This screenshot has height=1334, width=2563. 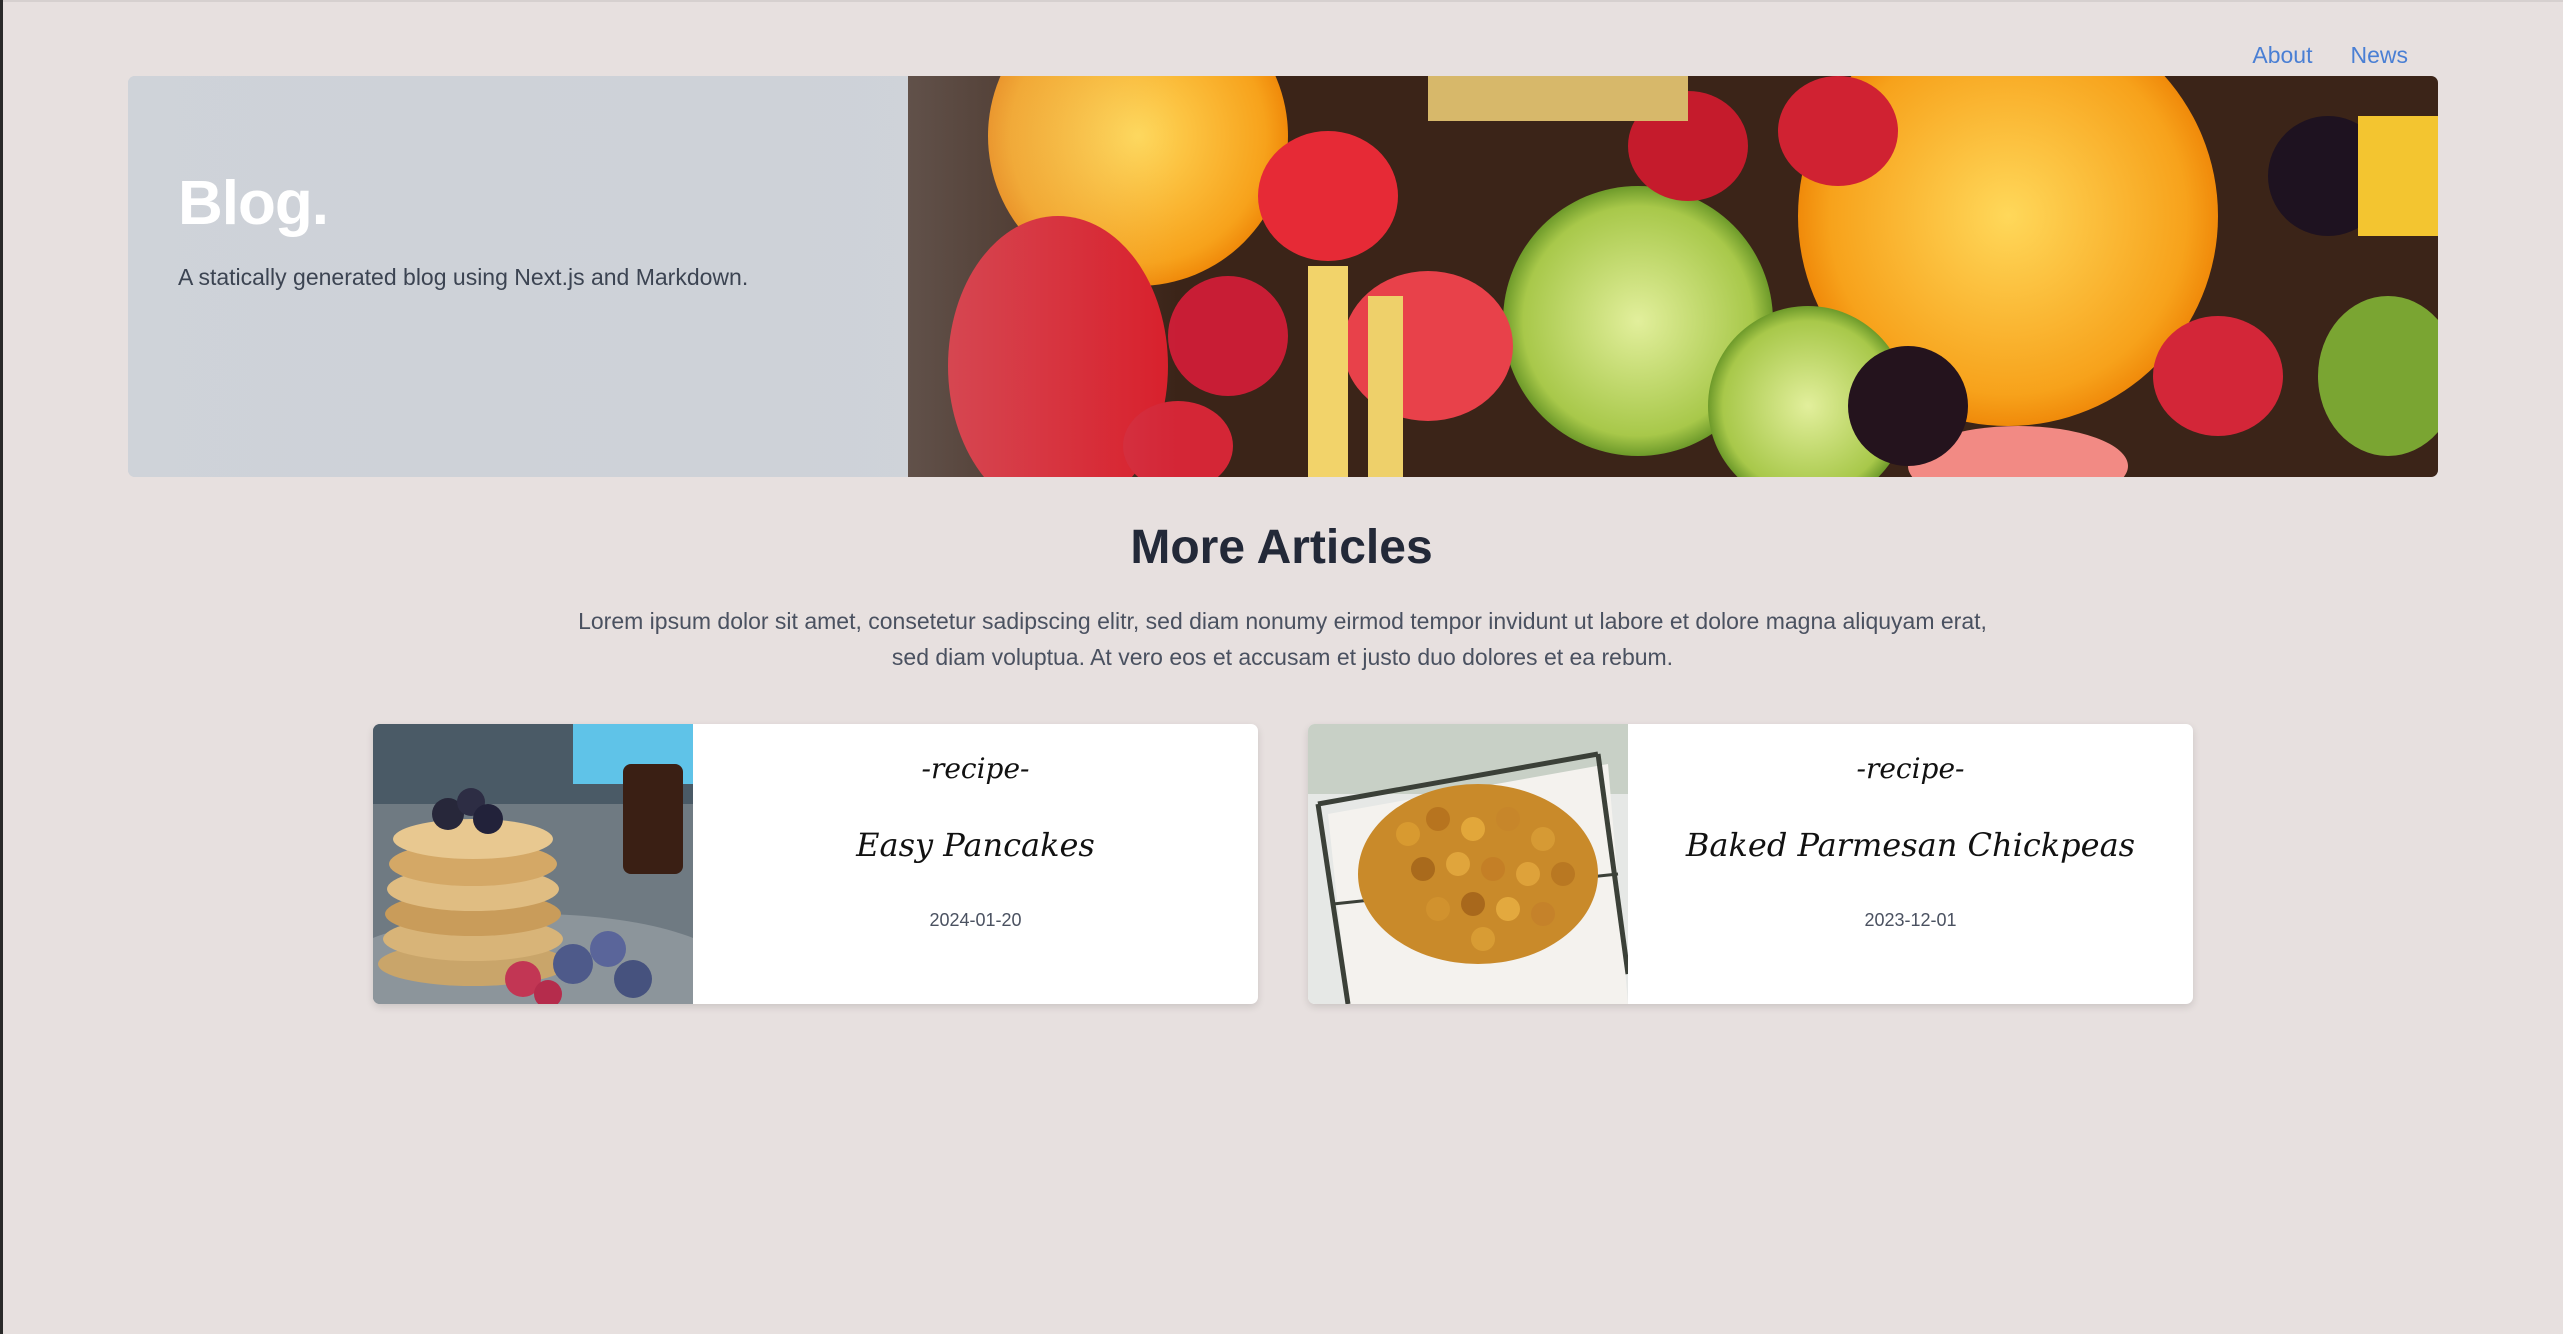 What do you see at coordinates (2282, 55) in the screenshot?
I see `nav-link-about: About` at bounding box center [2282, 55].